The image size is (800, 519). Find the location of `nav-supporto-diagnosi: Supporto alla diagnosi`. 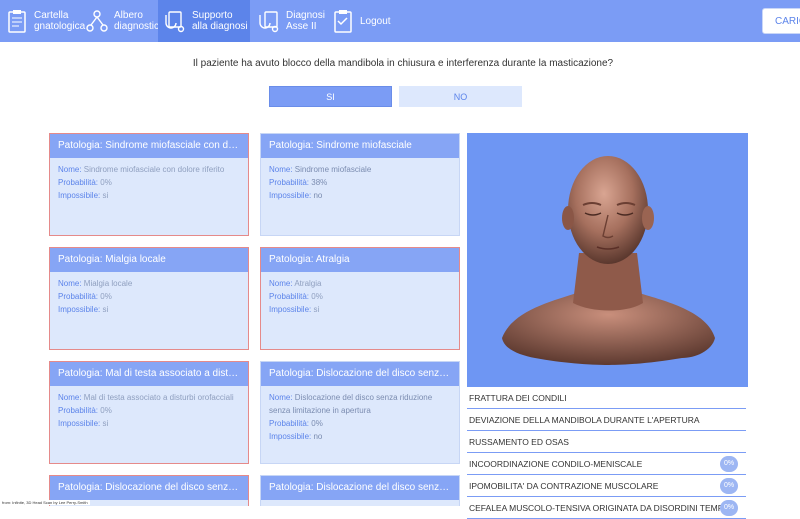

nav-supporto-diagnosi: Supporto alla diagnosi is located at coordinates (204, 21).